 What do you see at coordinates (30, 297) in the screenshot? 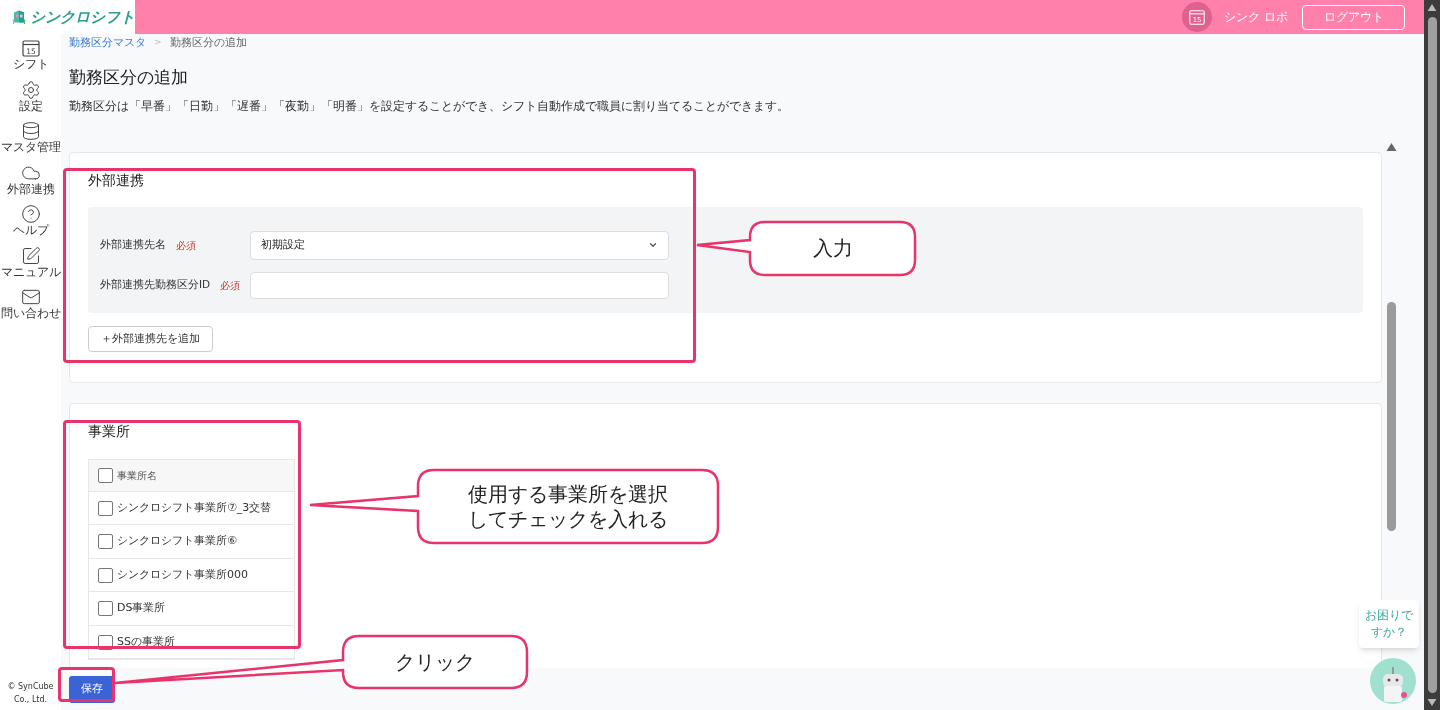
I see `mail-icon` at bounding box center [30, 297].